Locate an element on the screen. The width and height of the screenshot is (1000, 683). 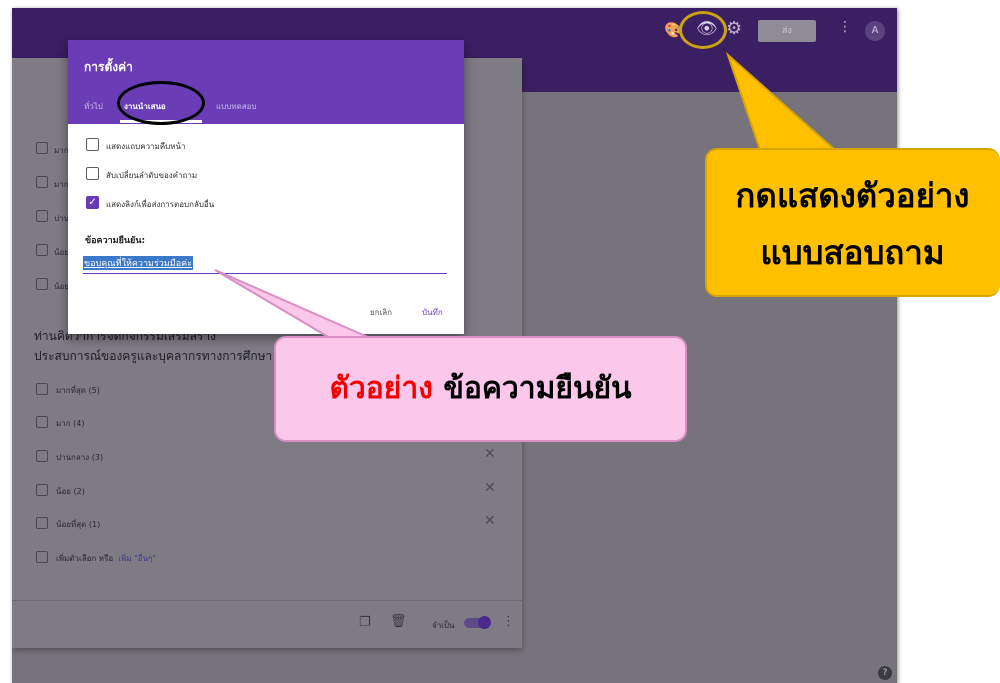
pink-callout-text: ตัวอย่าง ข้อความยืนยัน is located at coordinates (480, 388).